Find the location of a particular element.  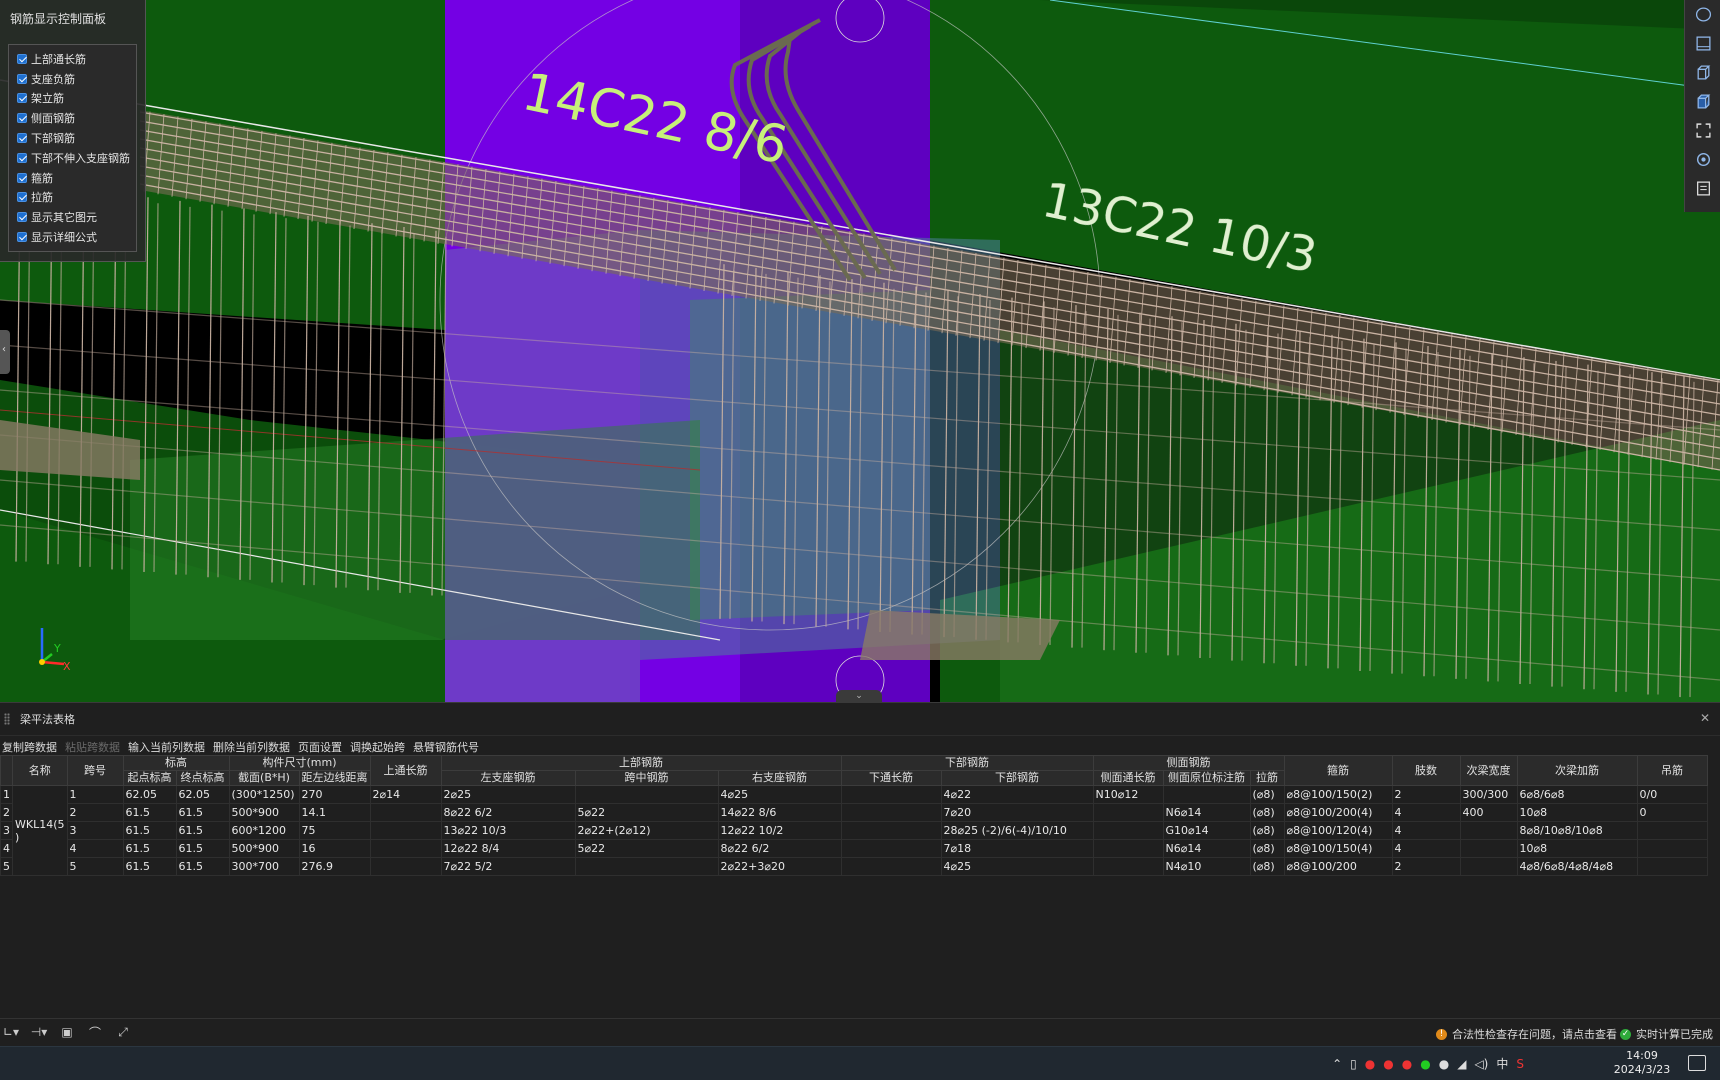

toolbar-button-3: 删除当前列数据 is located at coordinates (251, 747).